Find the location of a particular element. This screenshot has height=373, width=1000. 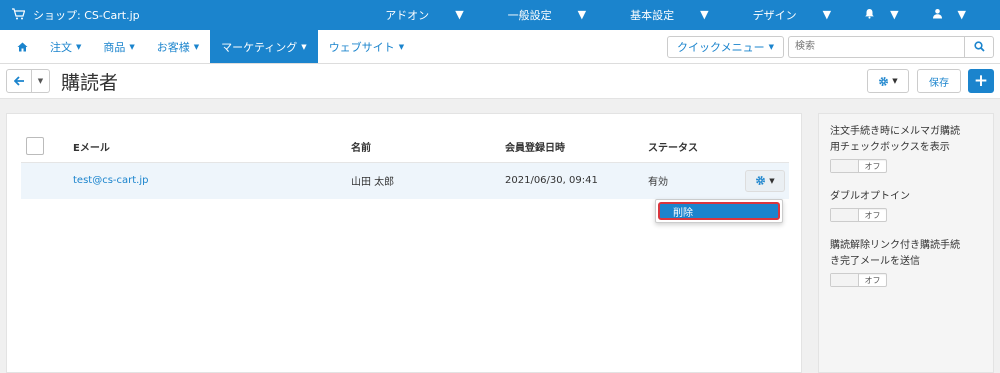

setting-unsubscribe-email: 購読解除リンク付き購読手続き完了メールを送信 オフ is located at coordinates (911, 262).